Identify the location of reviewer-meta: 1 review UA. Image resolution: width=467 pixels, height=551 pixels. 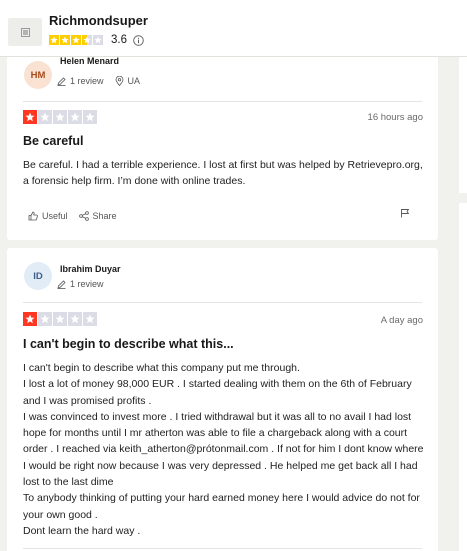
(104, 81).